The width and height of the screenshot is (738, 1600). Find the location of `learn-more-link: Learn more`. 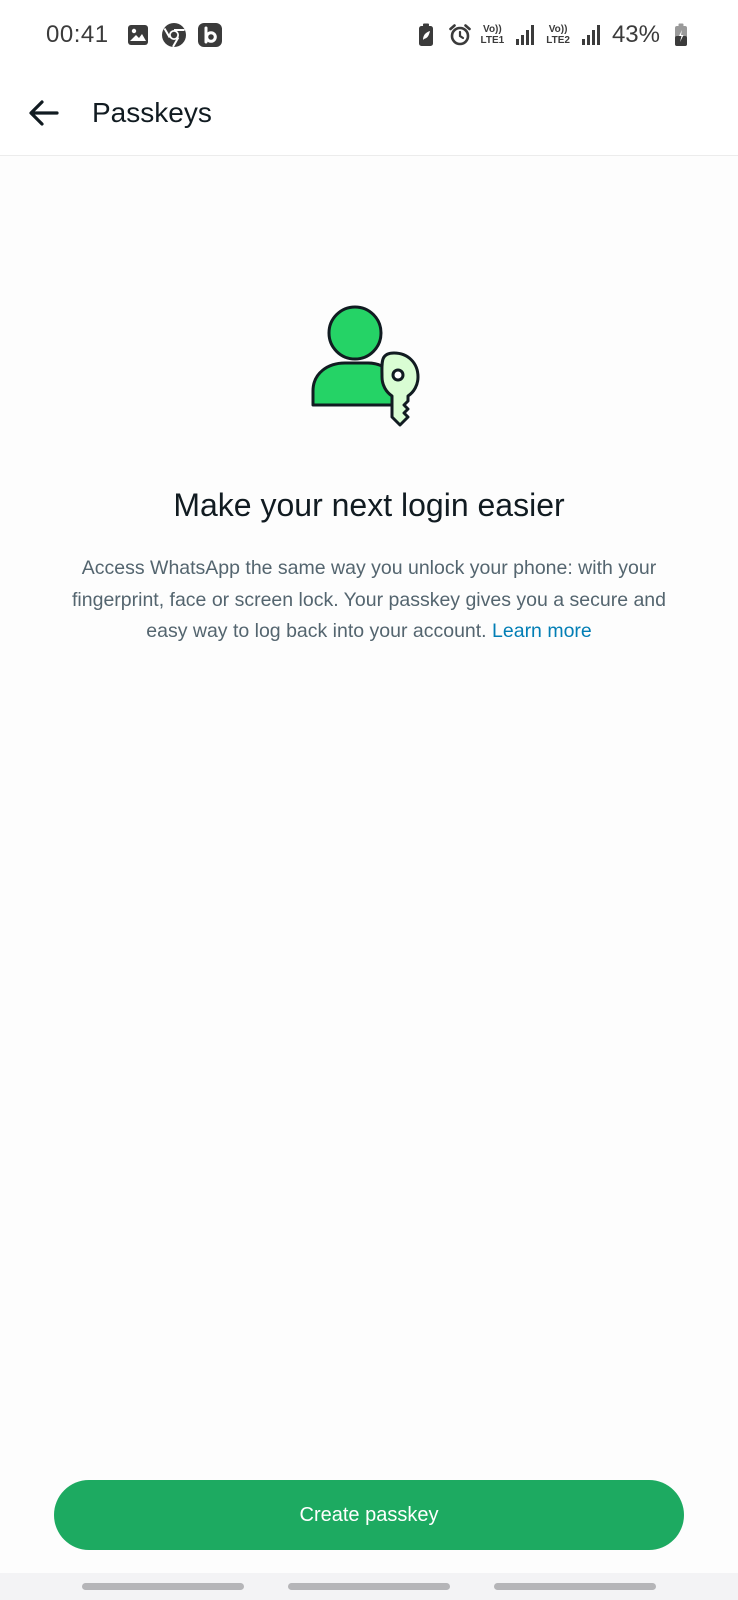

learn-more-link: Learn more is located at coordinates (542, 631).